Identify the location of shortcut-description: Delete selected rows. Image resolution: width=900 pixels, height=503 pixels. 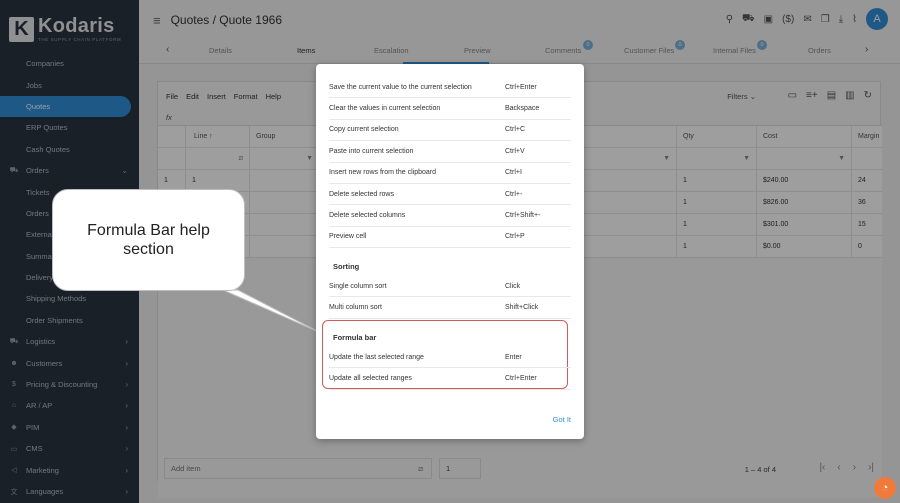
(361, 194).